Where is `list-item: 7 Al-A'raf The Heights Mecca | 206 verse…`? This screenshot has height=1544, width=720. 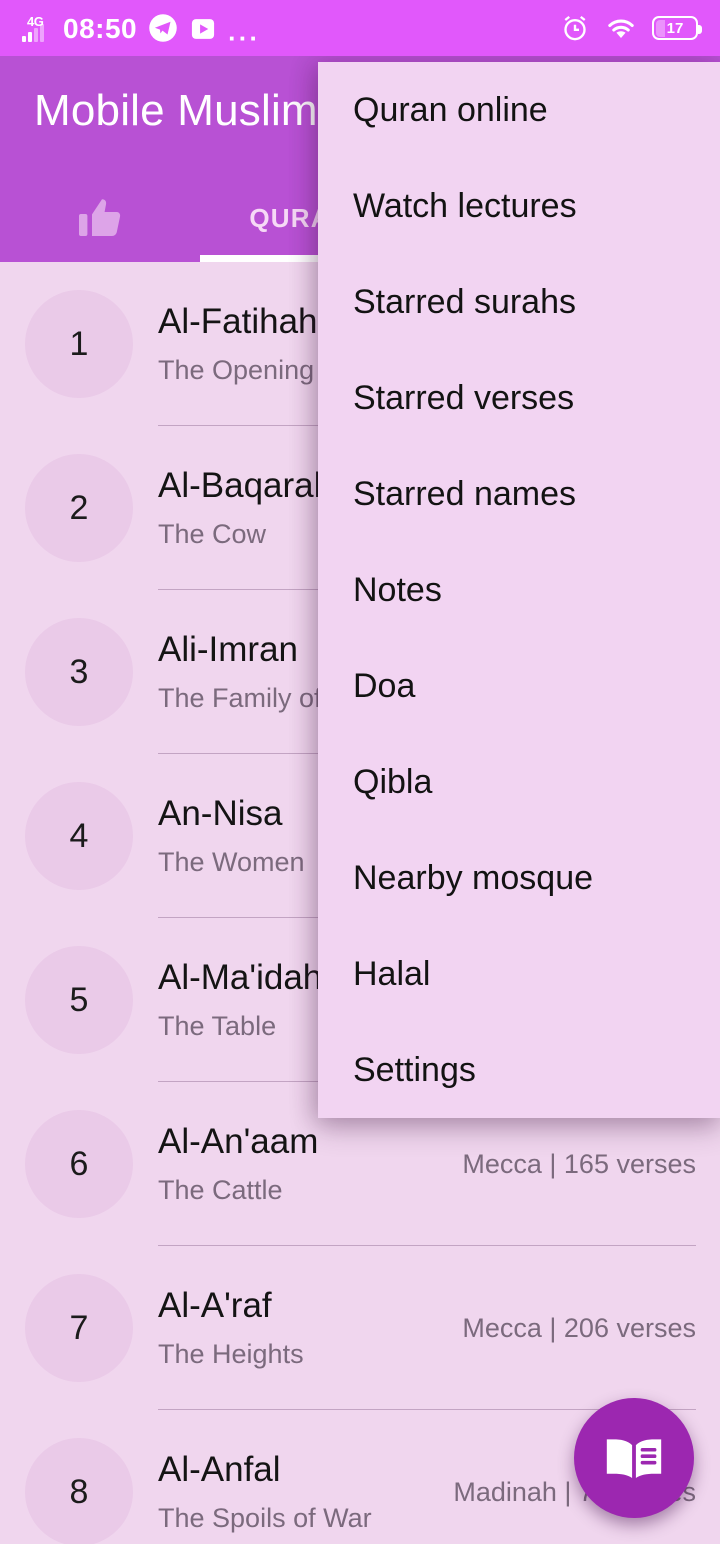
list-item: 7 Al-A'raf The Heights Mecca | 206 verse… is located at coordinates (360, 1328).